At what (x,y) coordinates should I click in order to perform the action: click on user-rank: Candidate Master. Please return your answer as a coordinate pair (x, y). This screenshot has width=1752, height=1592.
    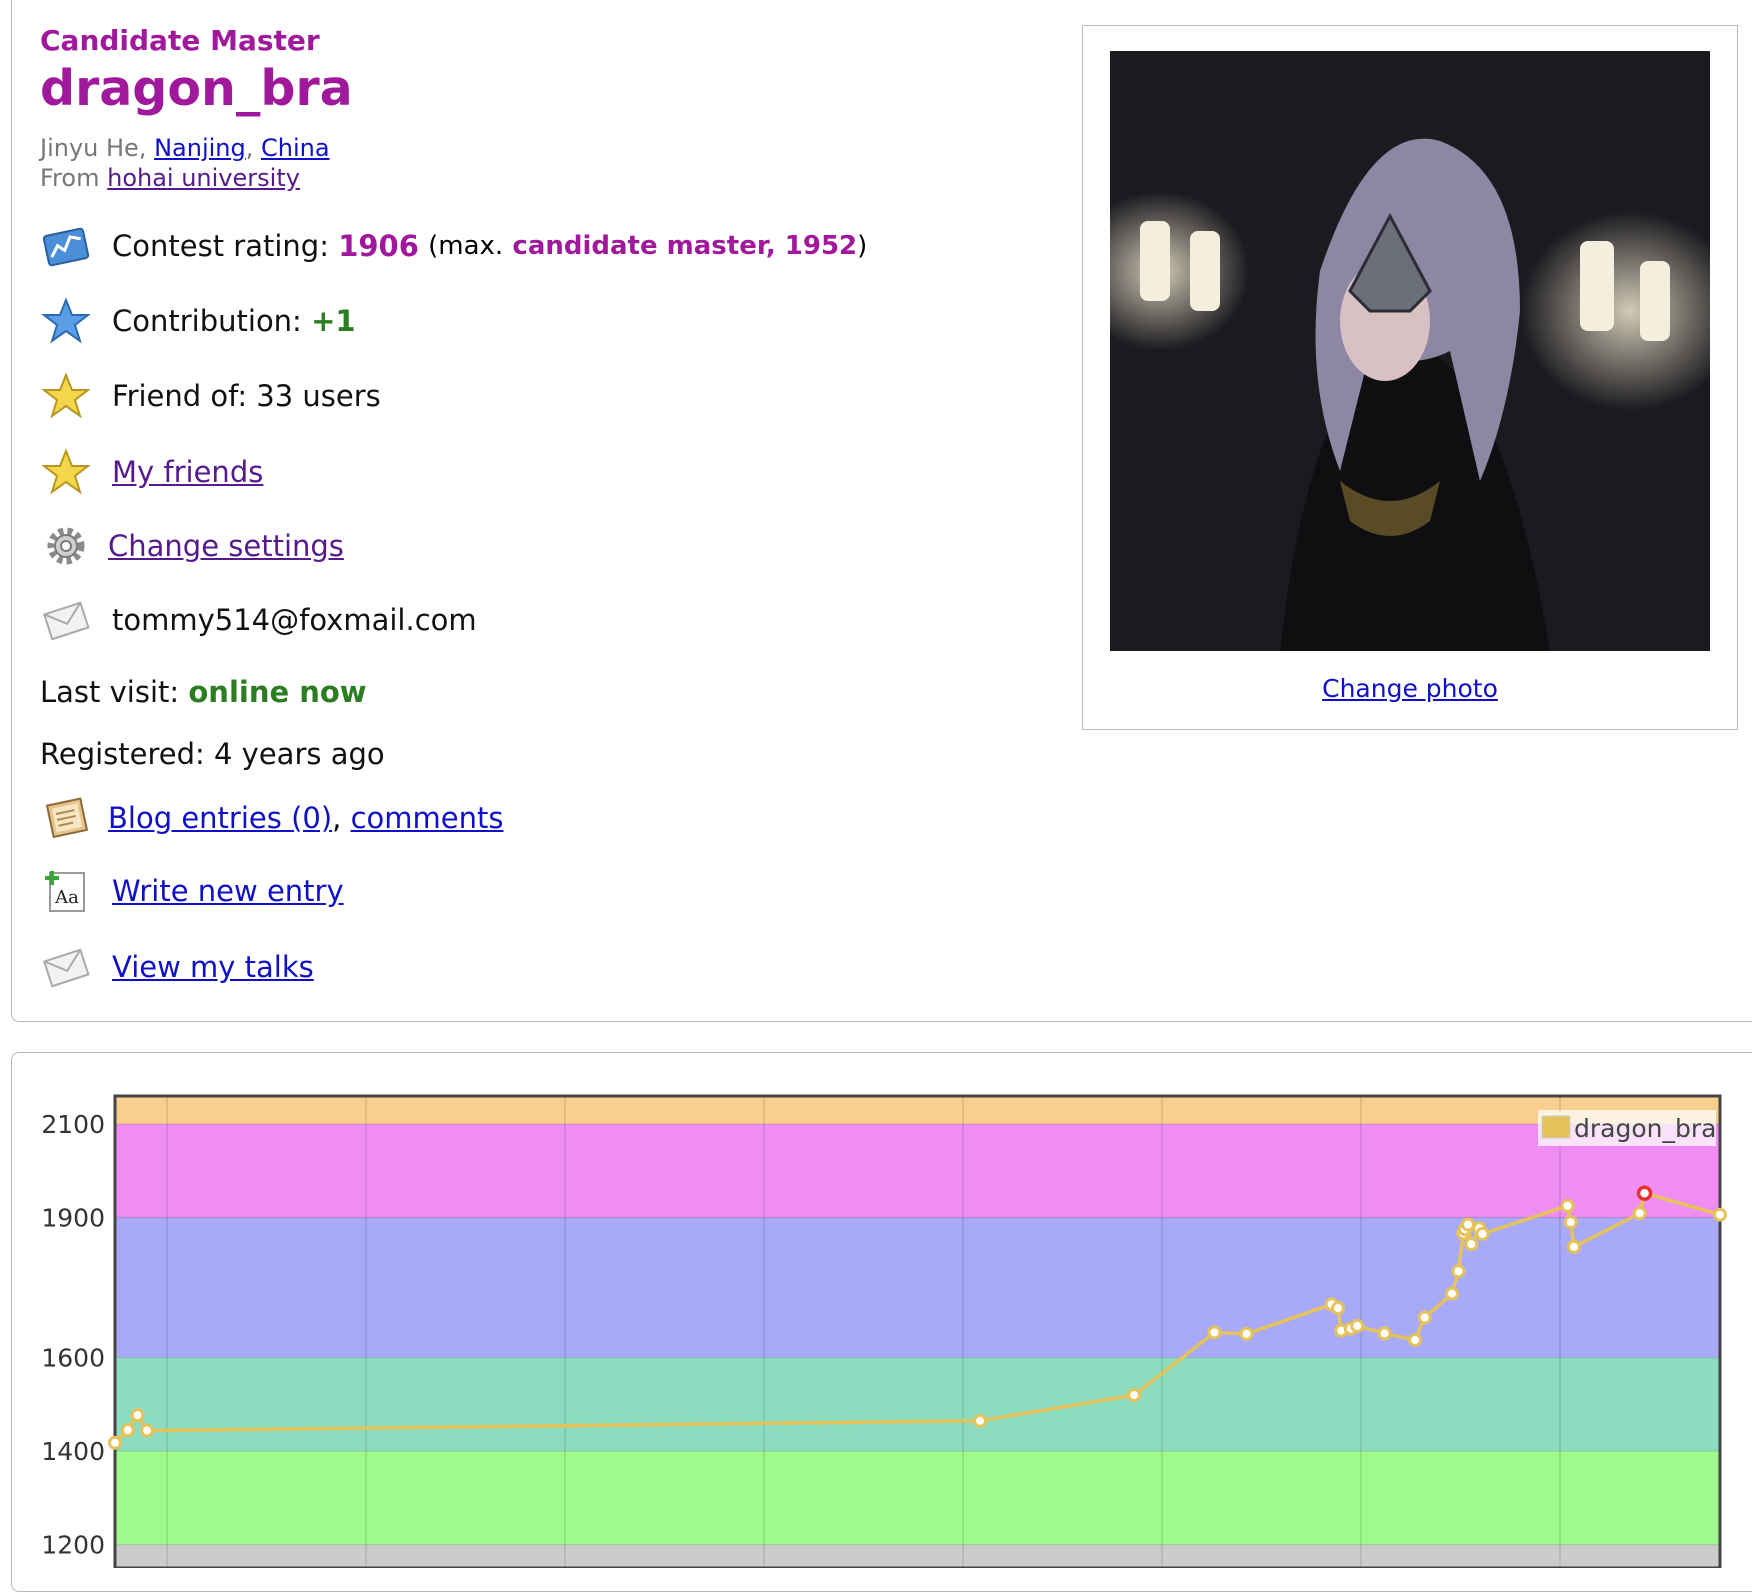
    Looking at the image, I should click on (180, 40).